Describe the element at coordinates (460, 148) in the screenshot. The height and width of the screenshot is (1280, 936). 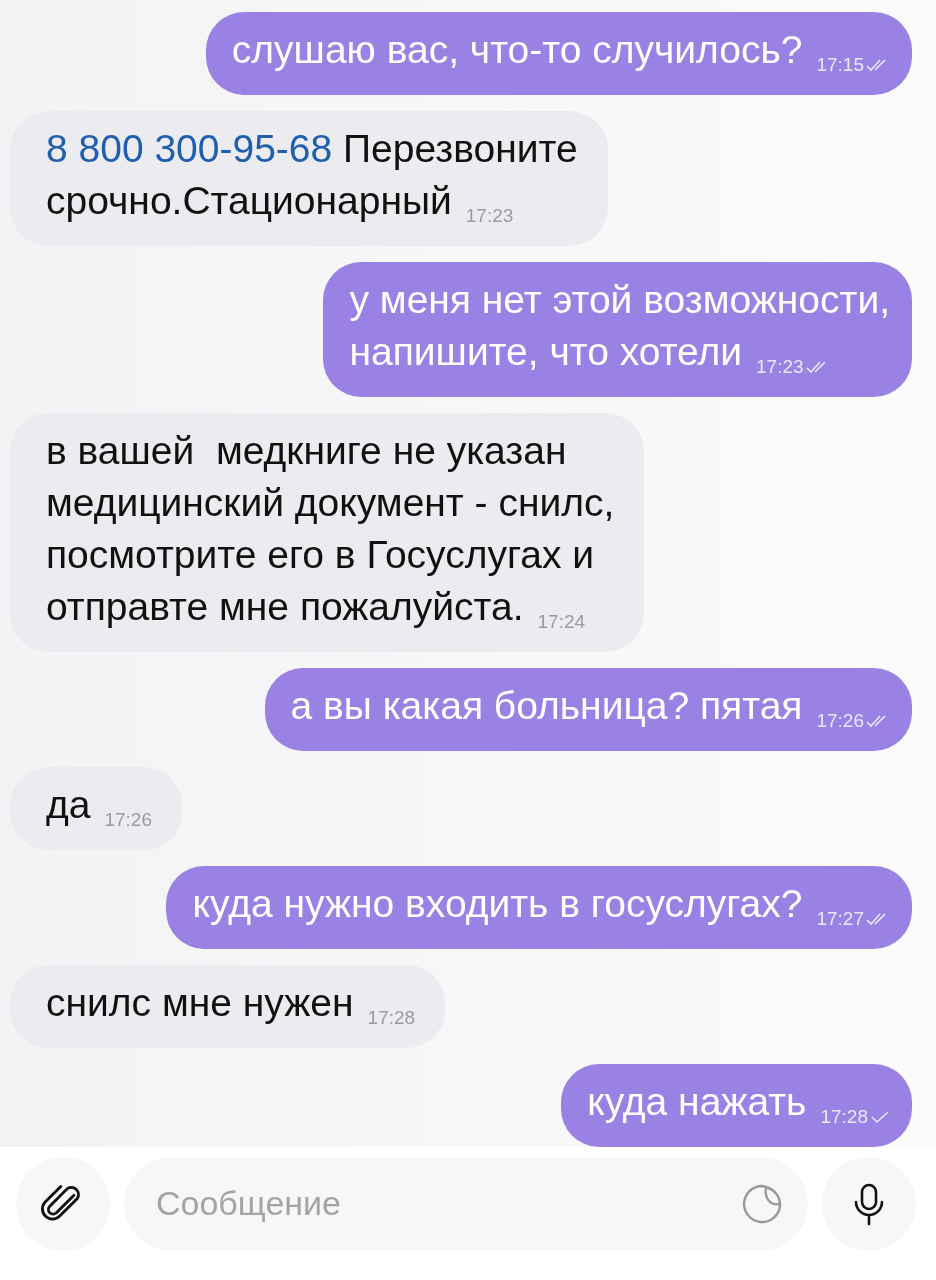
I see `message-text: Перезвоните` at that location.